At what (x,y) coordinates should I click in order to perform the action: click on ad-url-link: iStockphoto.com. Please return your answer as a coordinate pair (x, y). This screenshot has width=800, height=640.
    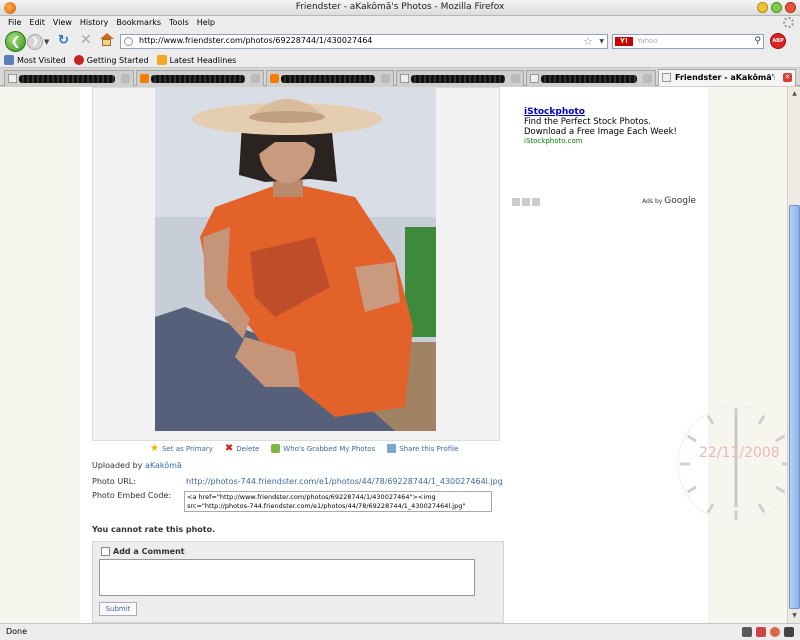
    Looking at the image, I should click on (553, 141).